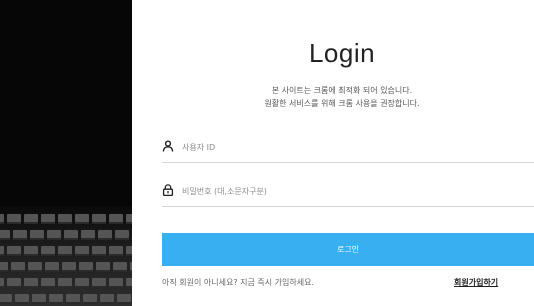 The height and width of the screenshot is (306, 534). I want to click on user-id-input, so click(352, 147).